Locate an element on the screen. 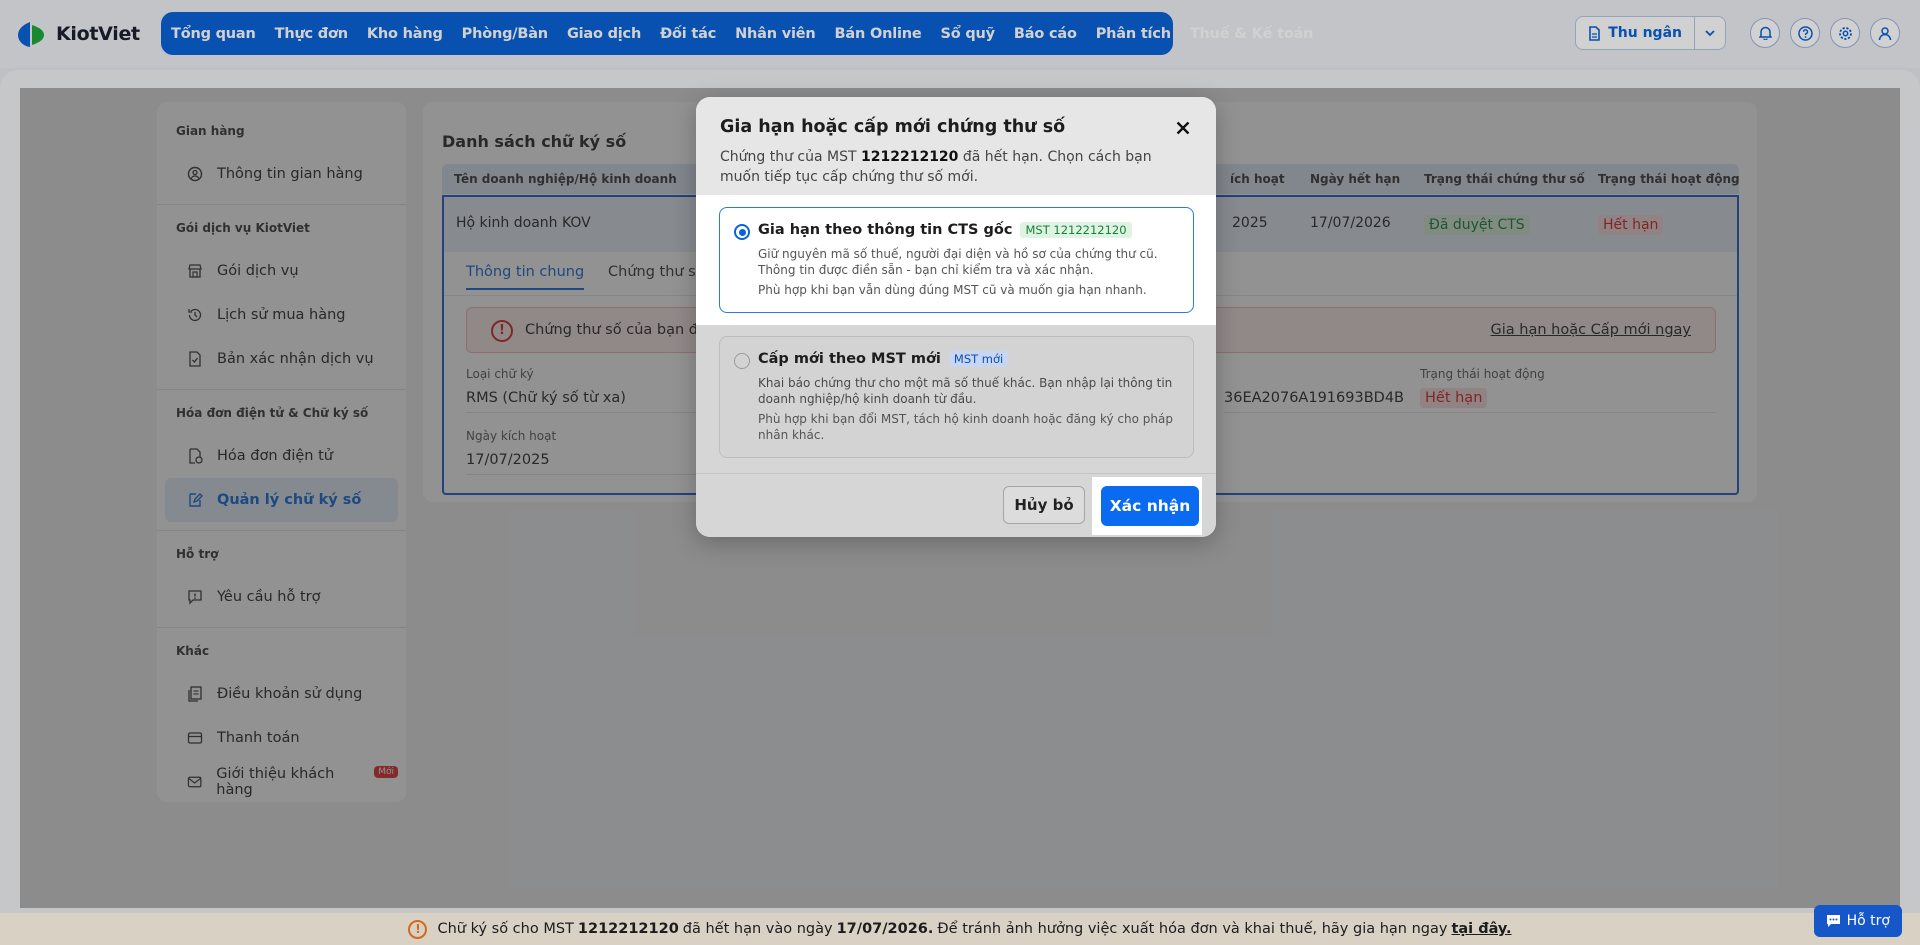  dialog-footer: Hủy bỏ Xác nhận is located at coordinates (956, 505).